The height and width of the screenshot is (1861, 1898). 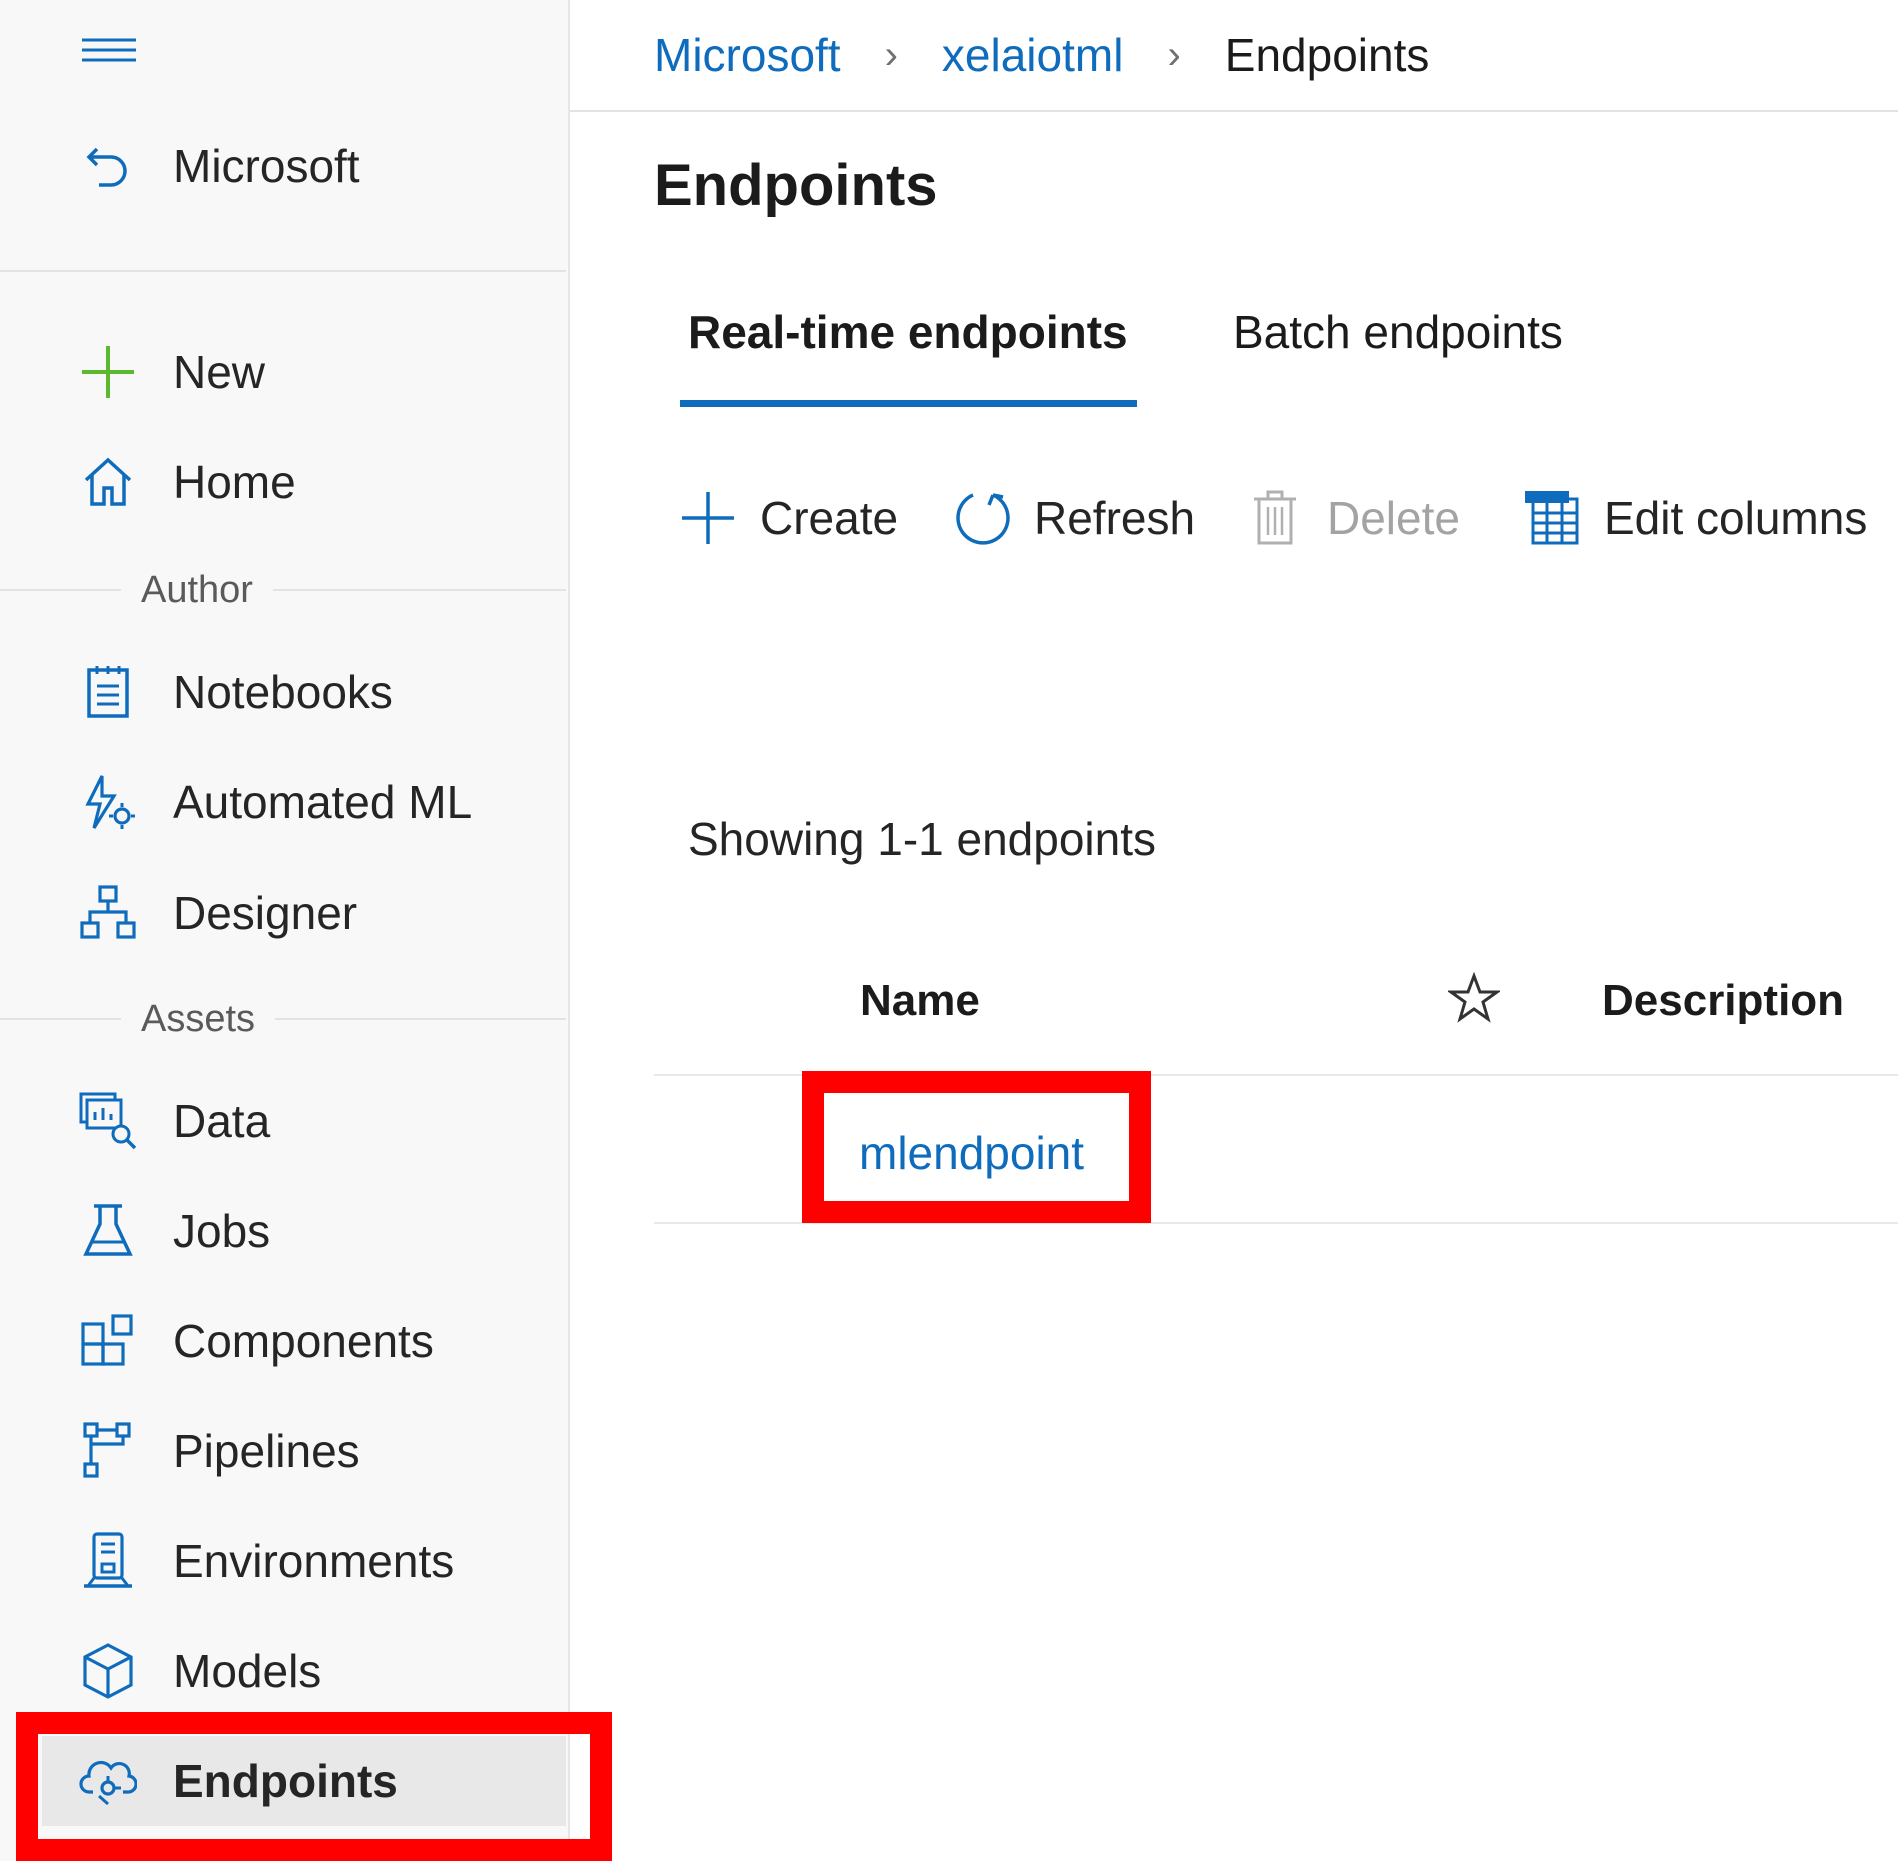 I want to click on delete-button: Delete, so click(x=1352, y=518).